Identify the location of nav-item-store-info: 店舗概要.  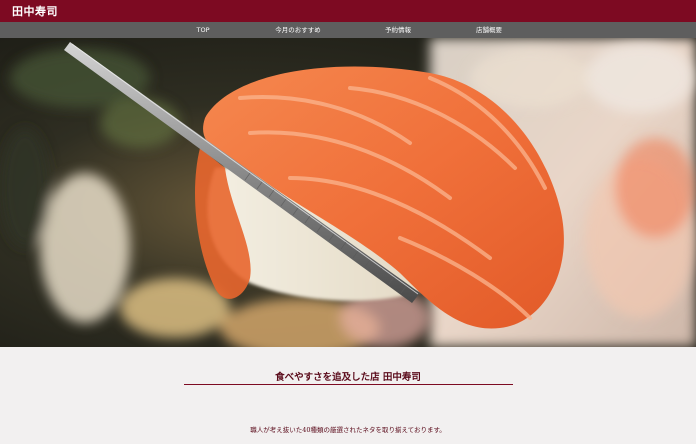
(489, 30).